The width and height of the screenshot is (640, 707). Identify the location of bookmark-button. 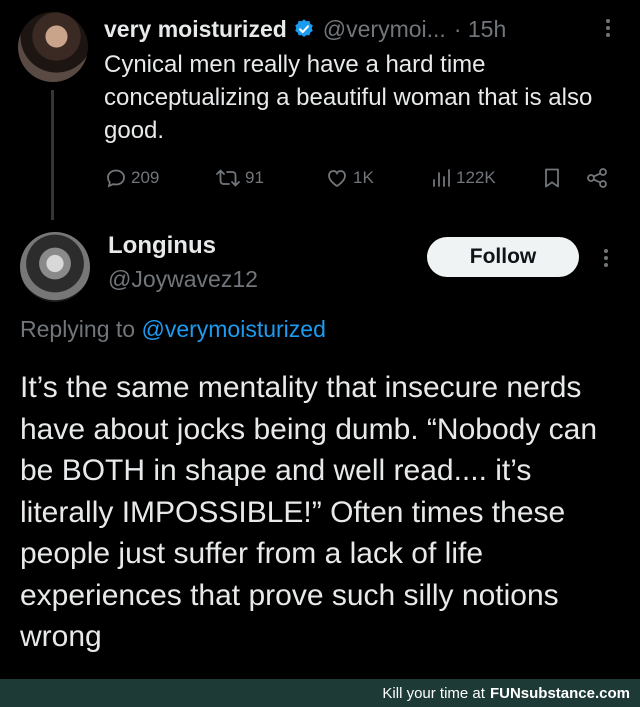
(553, 178).